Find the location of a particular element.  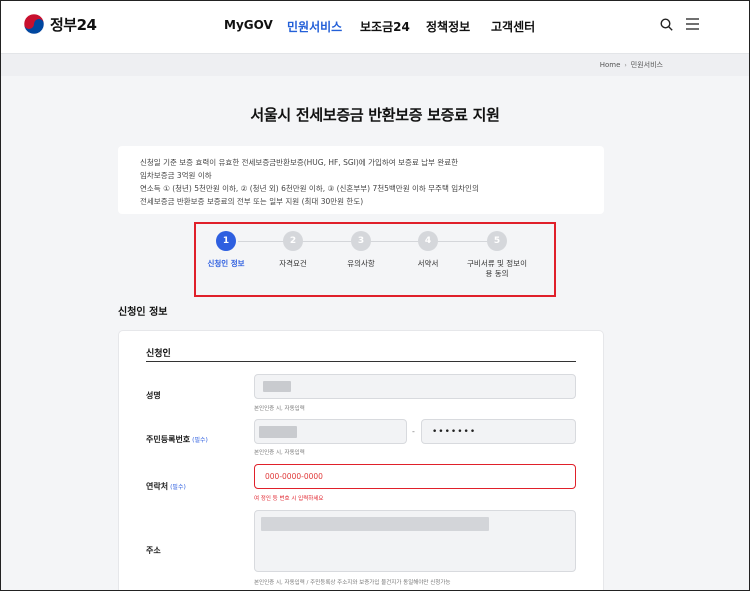

resident-number-label-text: 주민등록번호 is located at coordinates (168, 439).